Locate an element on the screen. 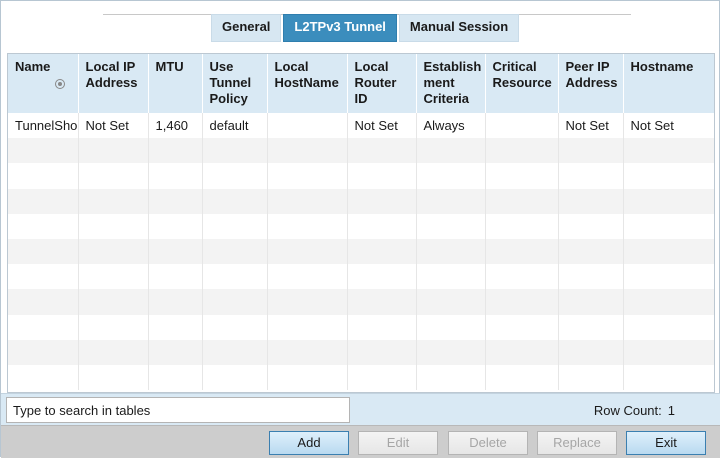  edit-button: Edit is located at coordinates (398, 443).